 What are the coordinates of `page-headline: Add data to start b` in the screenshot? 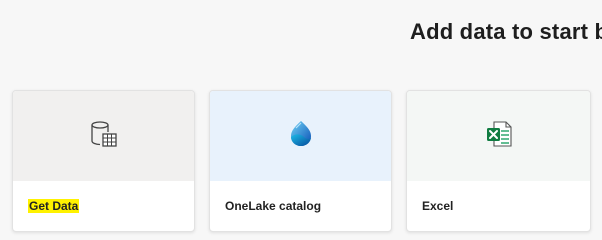 It's located at (506, 31).